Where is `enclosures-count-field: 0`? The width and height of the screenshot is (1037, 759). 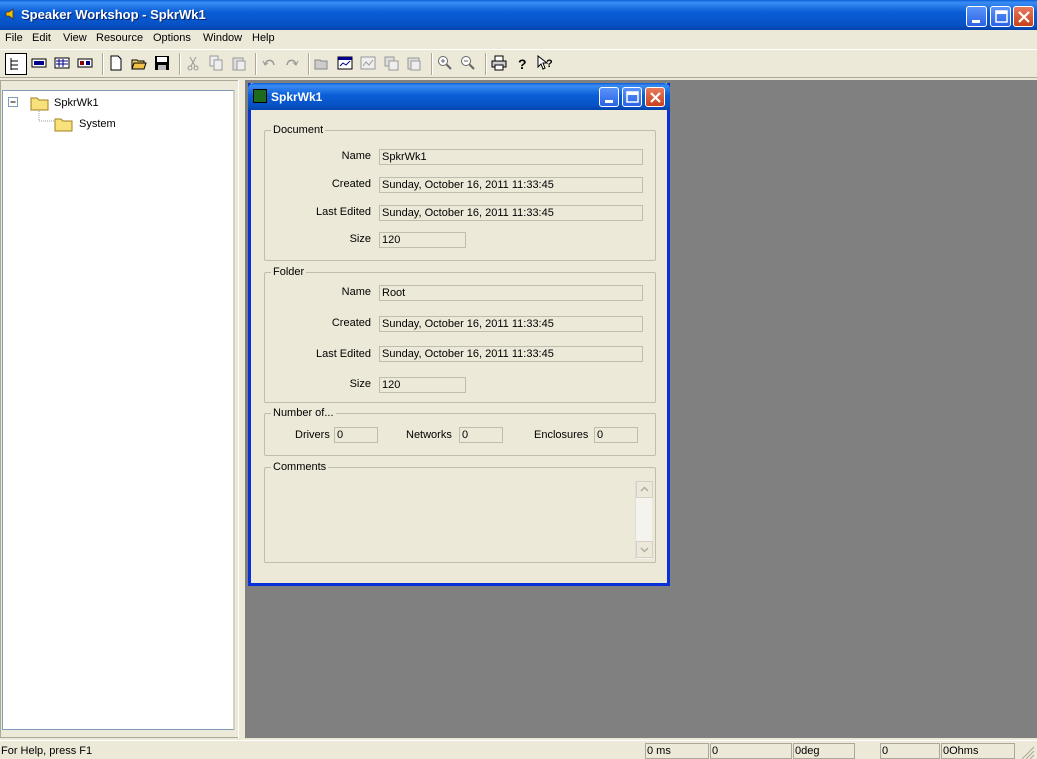 enclosures-count-field: 0 is located at coordinates (616, 435).